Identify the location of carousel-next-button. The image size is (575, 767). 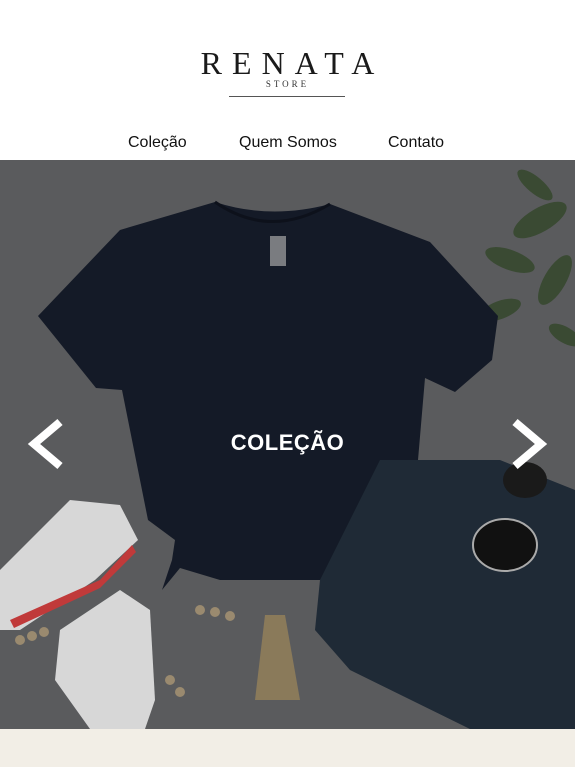
(531, 444).